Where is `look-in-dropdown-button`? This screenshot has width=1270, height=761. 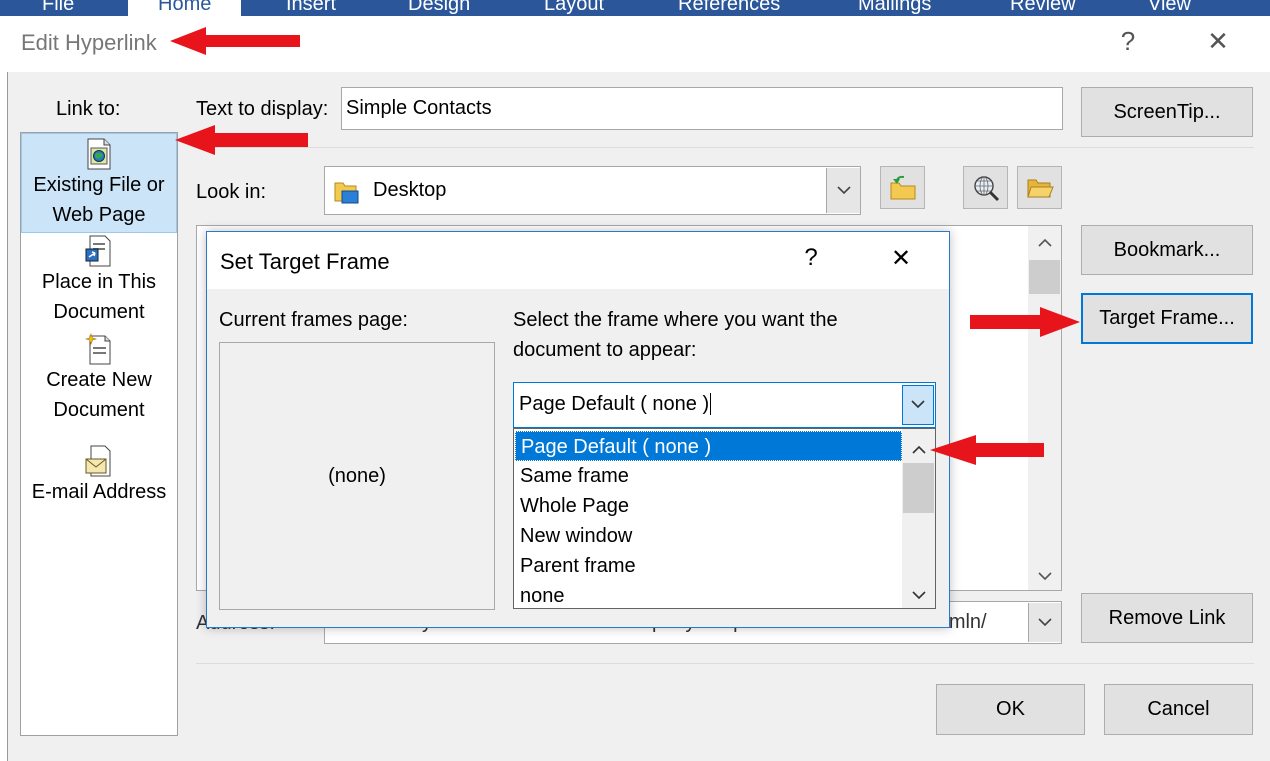
look-in-dropdown-button is located at coordinates (843, 190).